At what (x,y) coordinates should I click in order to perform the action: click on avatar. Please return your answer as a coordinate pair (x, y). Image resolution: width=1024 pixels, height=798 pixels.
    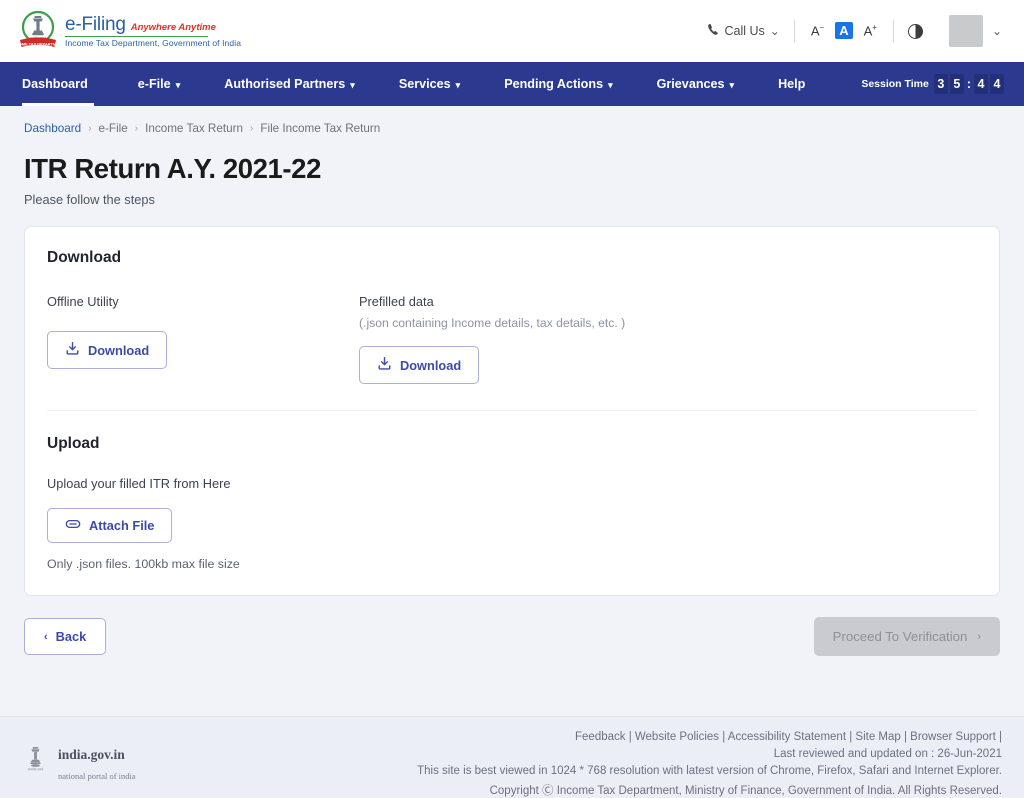
    Looking at the image, I should click on (965, 31).